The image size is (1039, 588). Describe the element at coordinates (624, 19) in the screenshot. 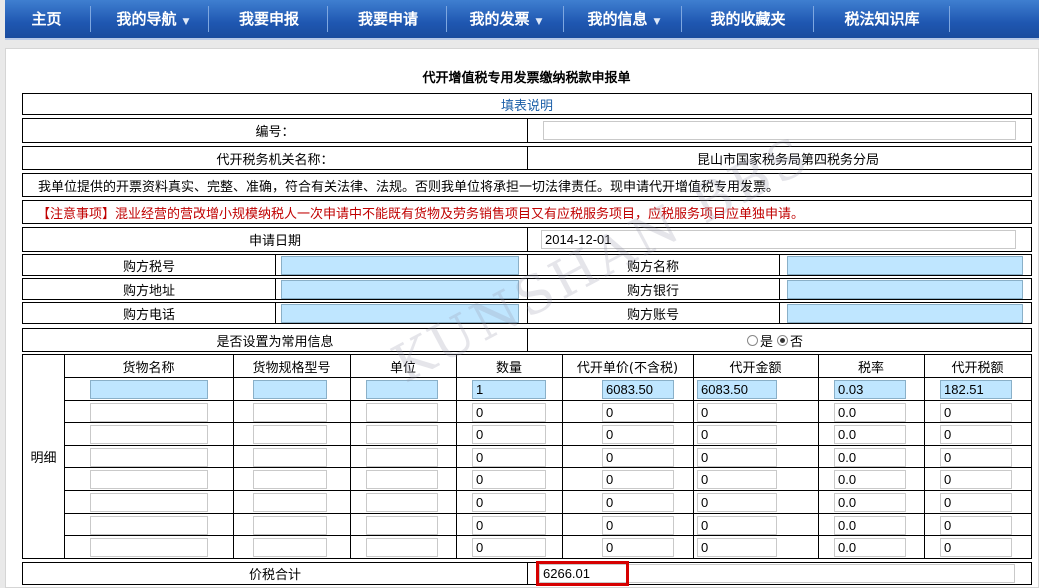

I see `nav-my-info: 我的信息 ▼` at that location.